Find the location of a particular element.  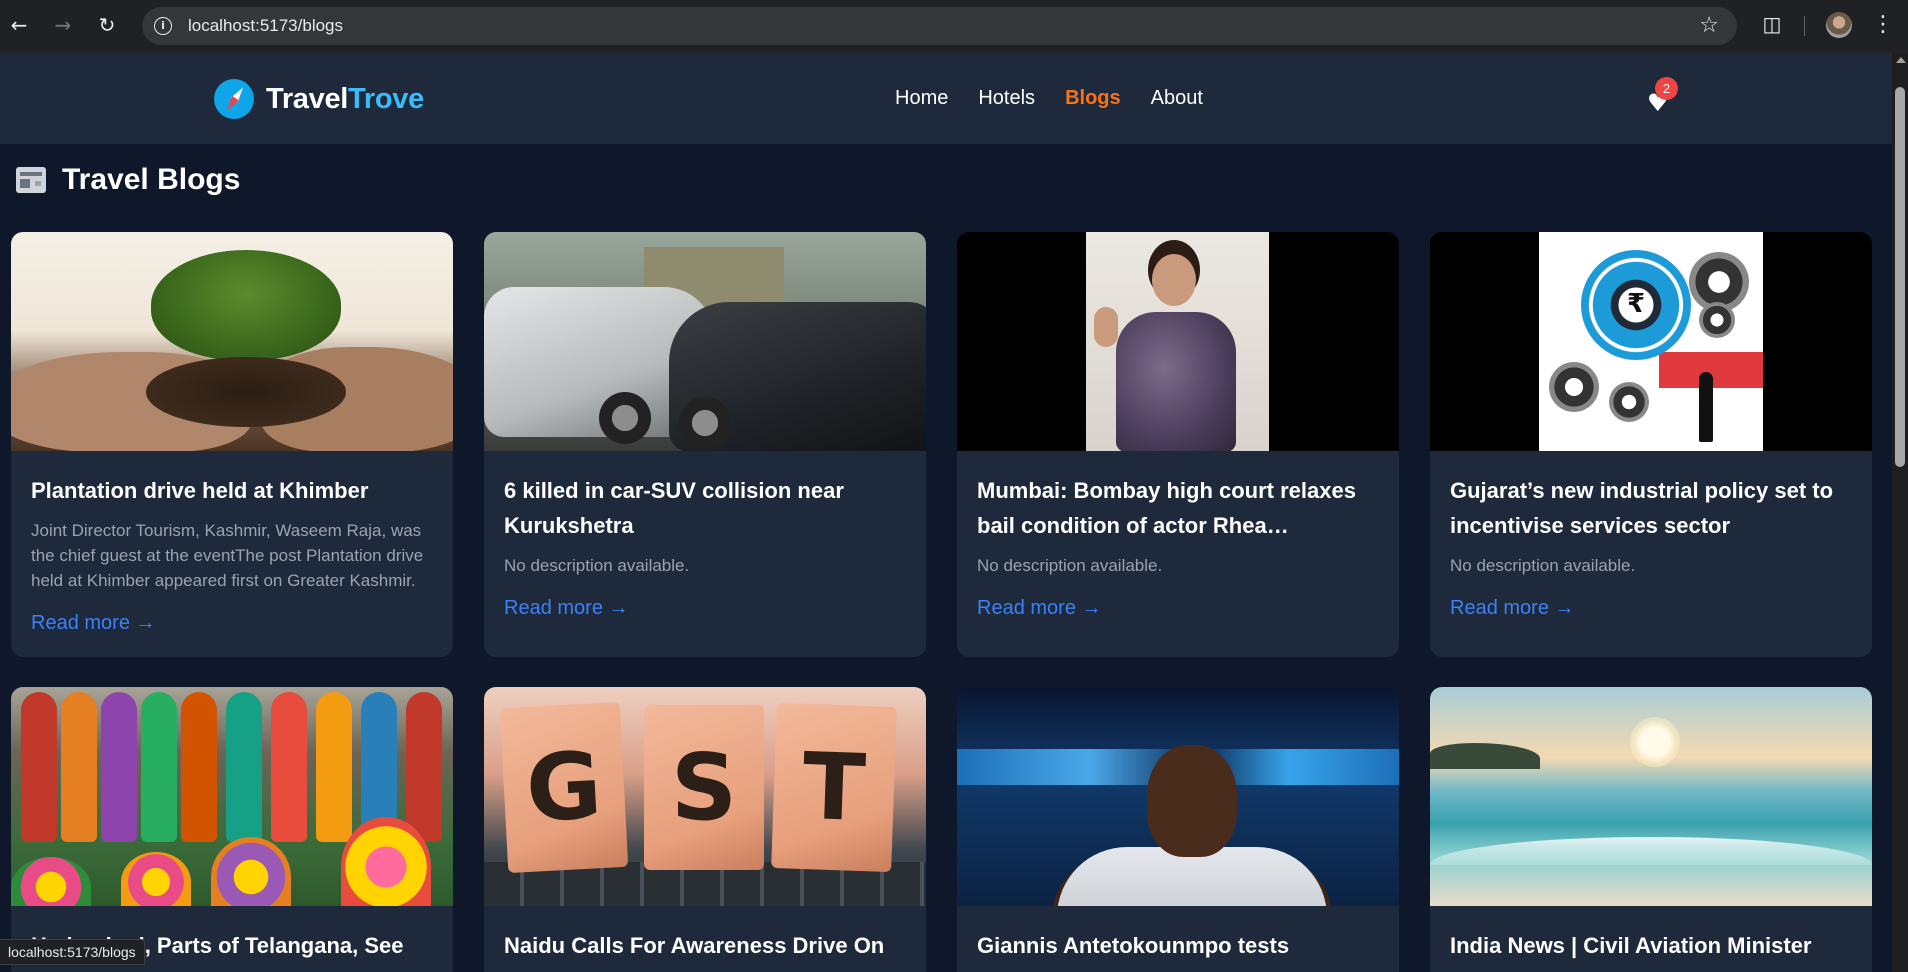

page-title: Travel Blogs is located at coordinates (128, 180).